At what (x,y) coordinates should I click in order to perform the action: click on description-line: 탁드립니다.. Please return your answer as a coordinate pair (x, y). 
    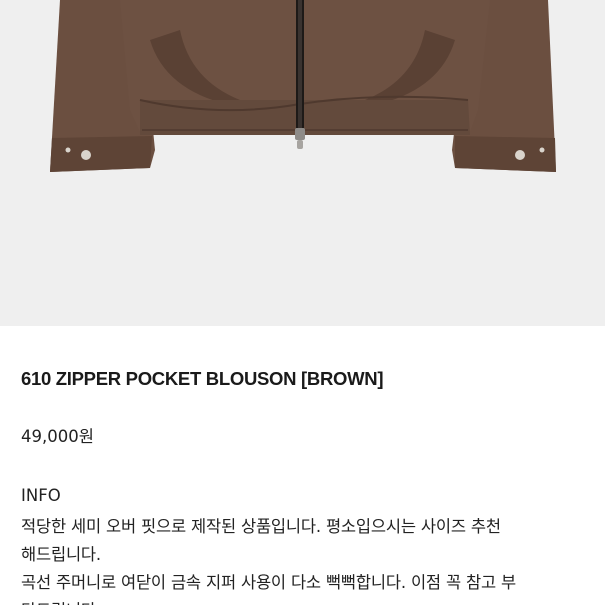
    Looking at the image, I should click on (61, 601).